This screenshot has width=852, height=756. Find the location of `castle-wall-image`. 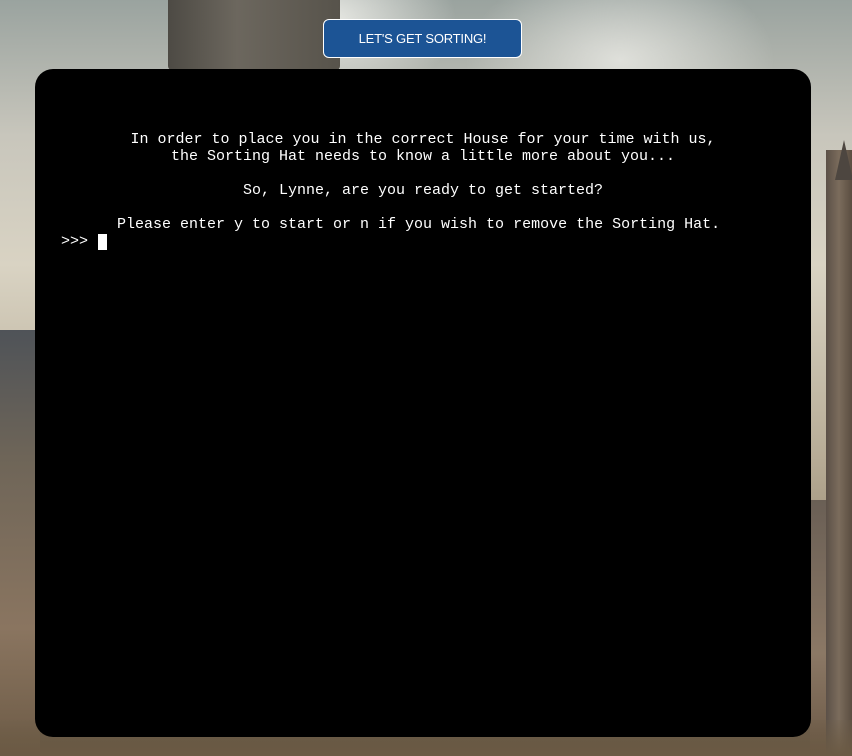

castle-wall-image is located at coordinates (20, 543).